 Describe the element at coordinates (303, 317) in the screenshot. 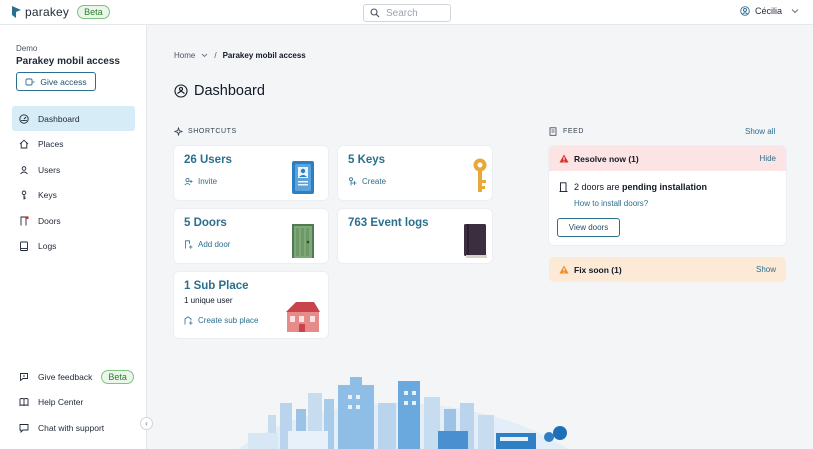

I see `house-icon` at that location.